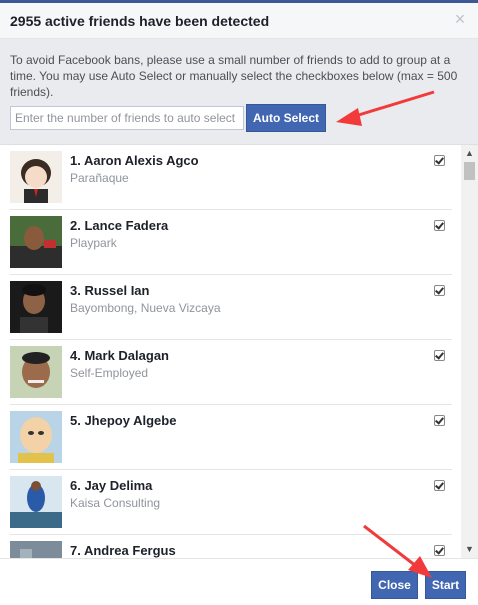 This screenshot has width=478, height=605. I want to click on friend-name: 4. Mark Dalagan, so click(119, 355).